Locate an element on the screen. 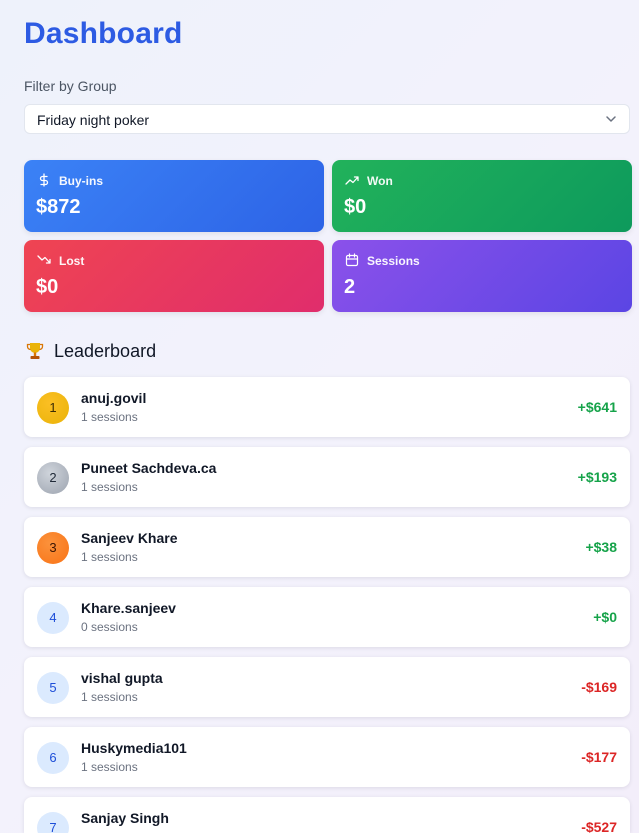 The width and height of the screenshot is (639, 833). player-name: Puneet Sachdeva.ca is located at coordinates (149, 468).